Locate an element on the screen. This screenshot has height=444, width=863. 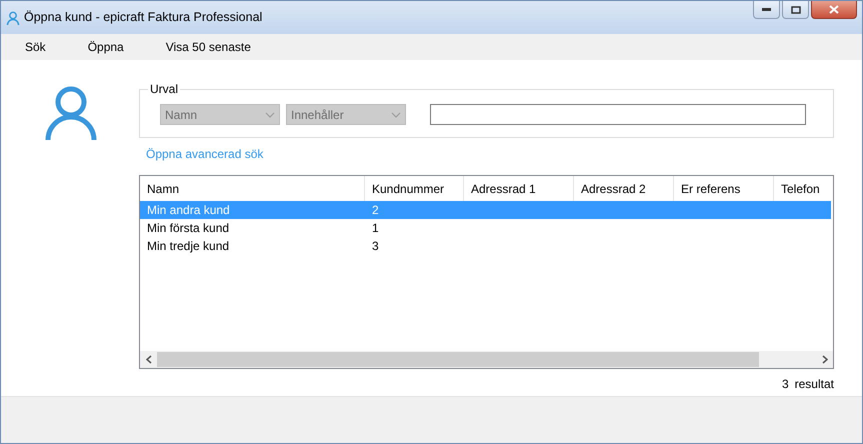
maximize-icon is located at coordinates (795, 10).